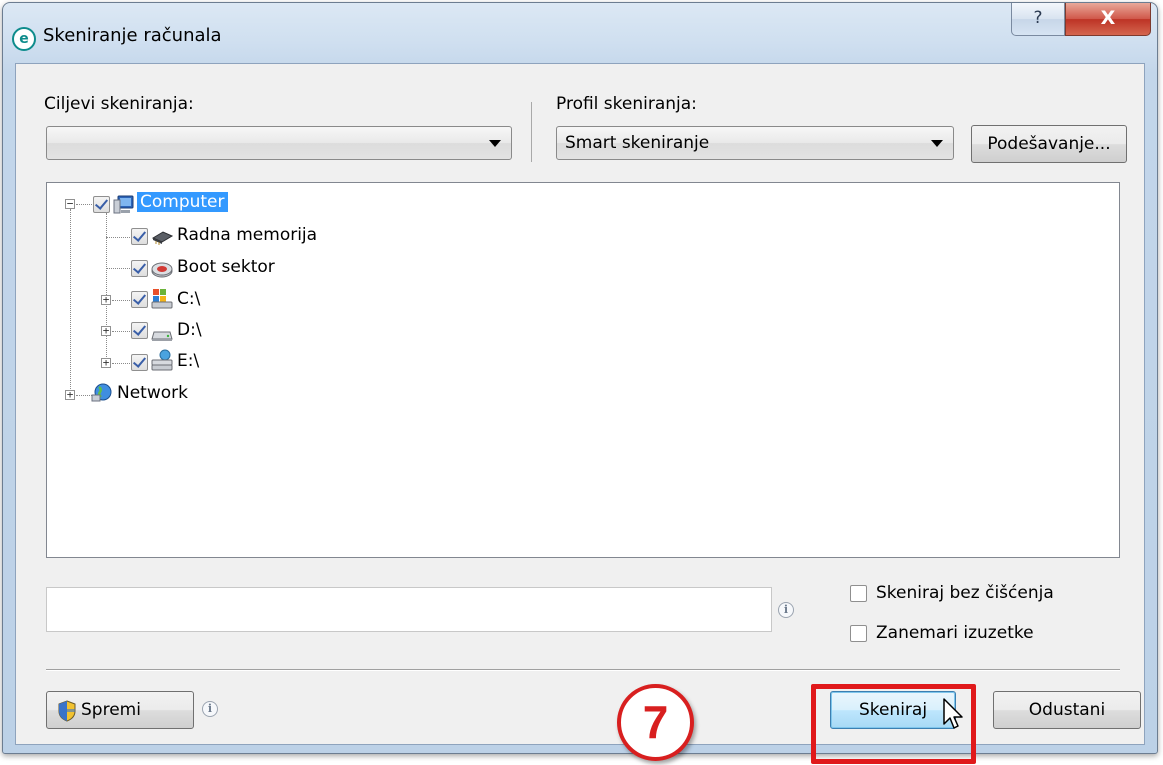 Image resolution: width=1163 pixels, height=765 pixels. Describe the element at coordinates (189, 299) in the screenshot. I see `tree-item-label: C:\` at that location.